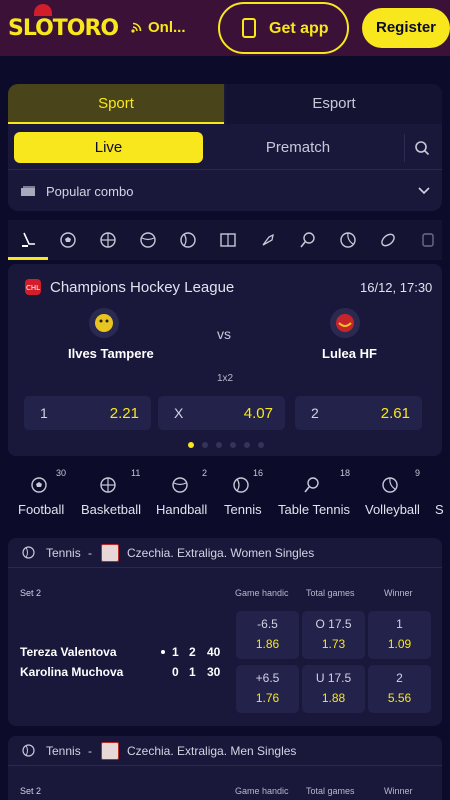 The image size is (450, 800). What do you see at coordinates (44, 413) in the screenshot?
I see `odd-label: 1` at bounding box center [44, 413].